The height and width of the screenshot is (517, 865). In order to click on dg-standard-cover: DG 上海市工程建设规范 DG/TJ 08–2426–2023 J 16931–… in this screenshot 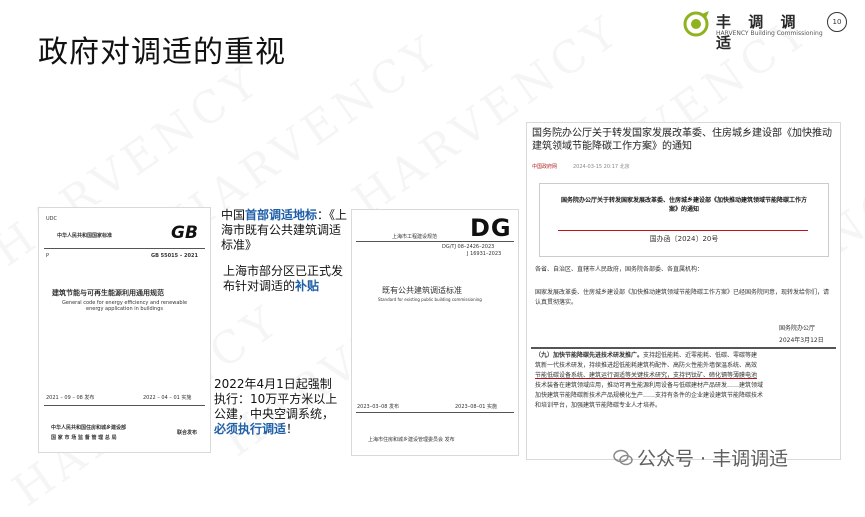, I will do `click(435, 332)`.